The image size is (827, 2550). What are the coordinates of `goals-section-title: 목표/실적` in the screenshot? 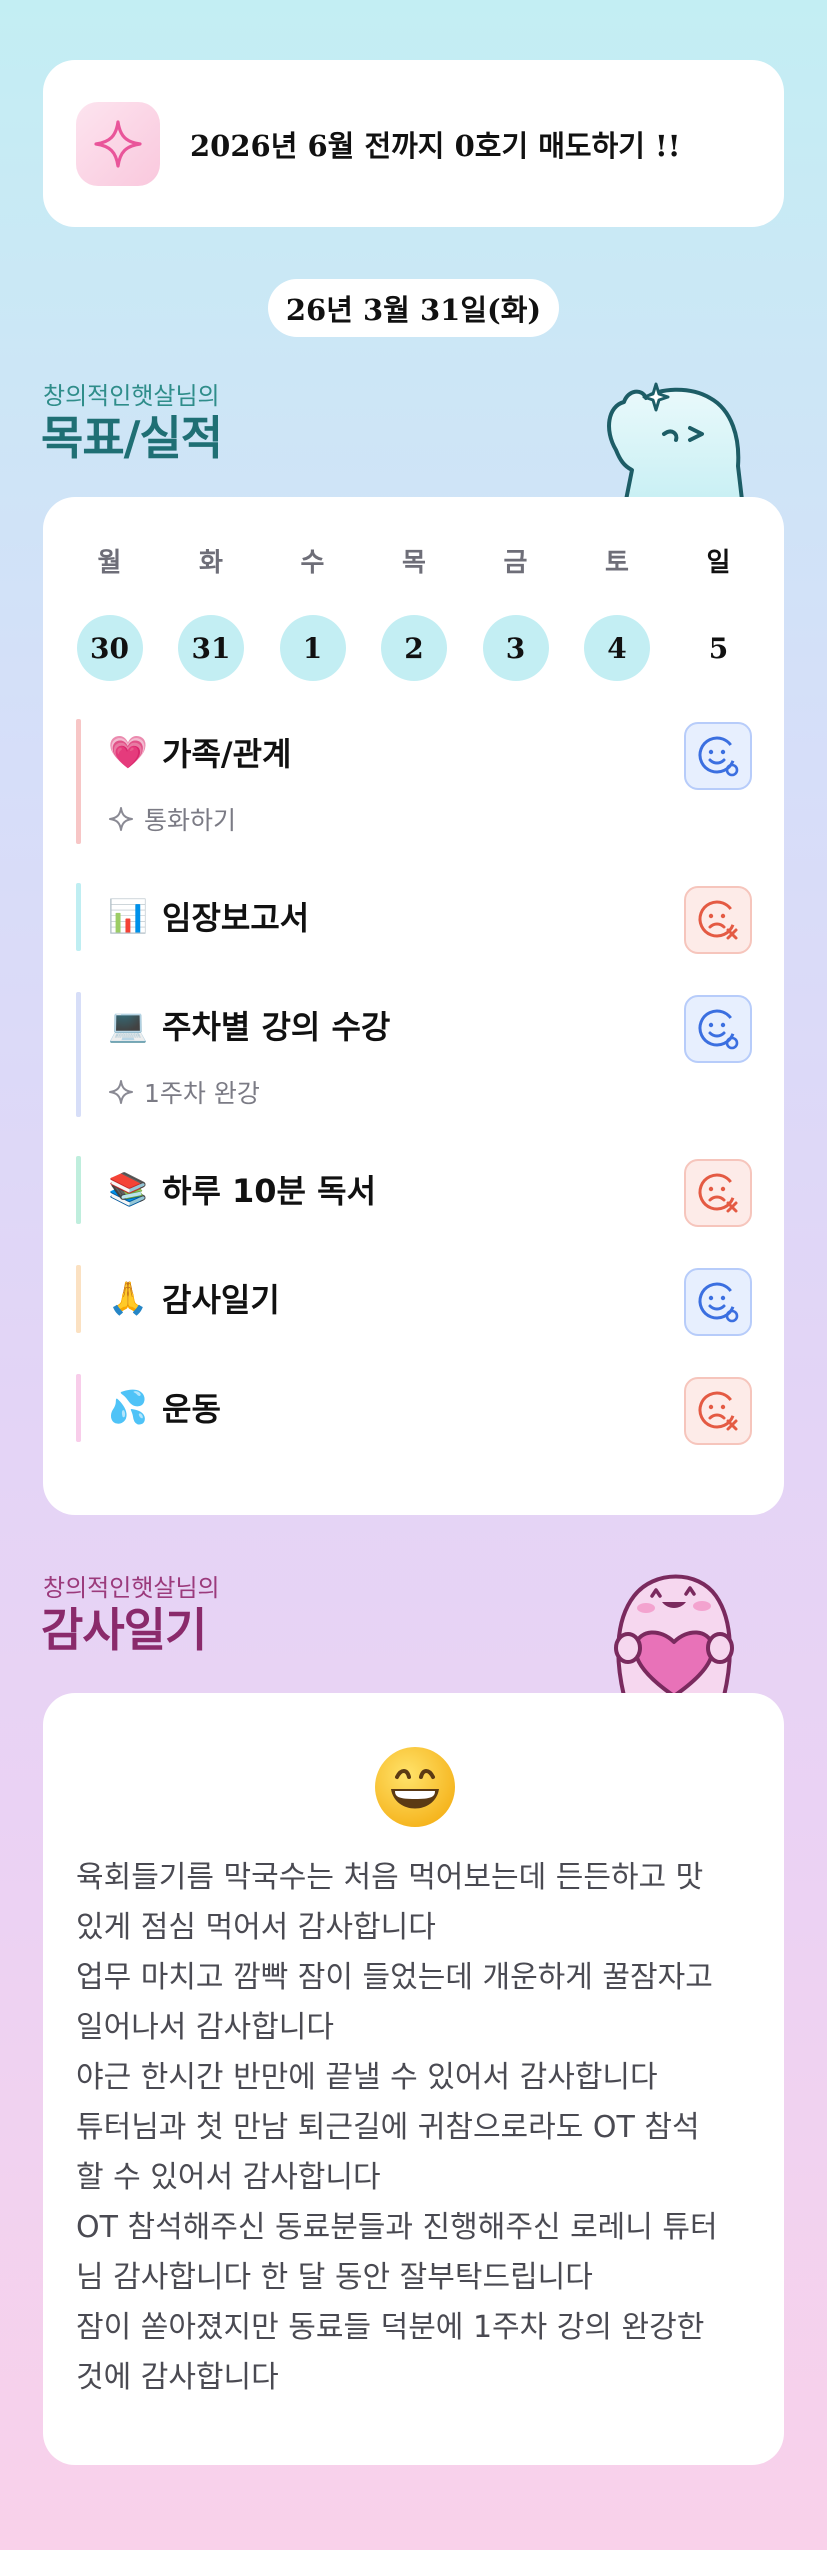 It's located at (132, 438).